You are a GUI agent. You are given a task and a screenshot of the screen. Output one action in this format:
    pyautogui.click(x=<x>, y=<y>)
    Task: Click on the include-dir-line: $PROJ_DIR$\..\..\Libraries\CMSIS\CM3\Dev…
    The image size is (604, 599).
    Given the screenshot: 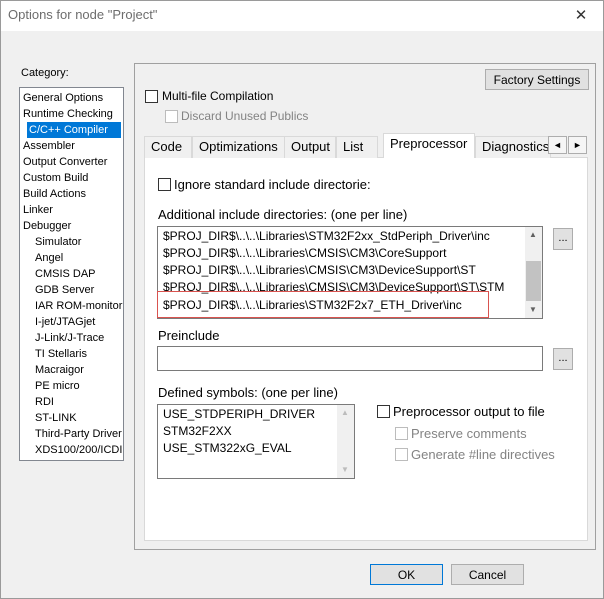 What is the action you would take?
    pyautogui.click(x=319, y=270)
    